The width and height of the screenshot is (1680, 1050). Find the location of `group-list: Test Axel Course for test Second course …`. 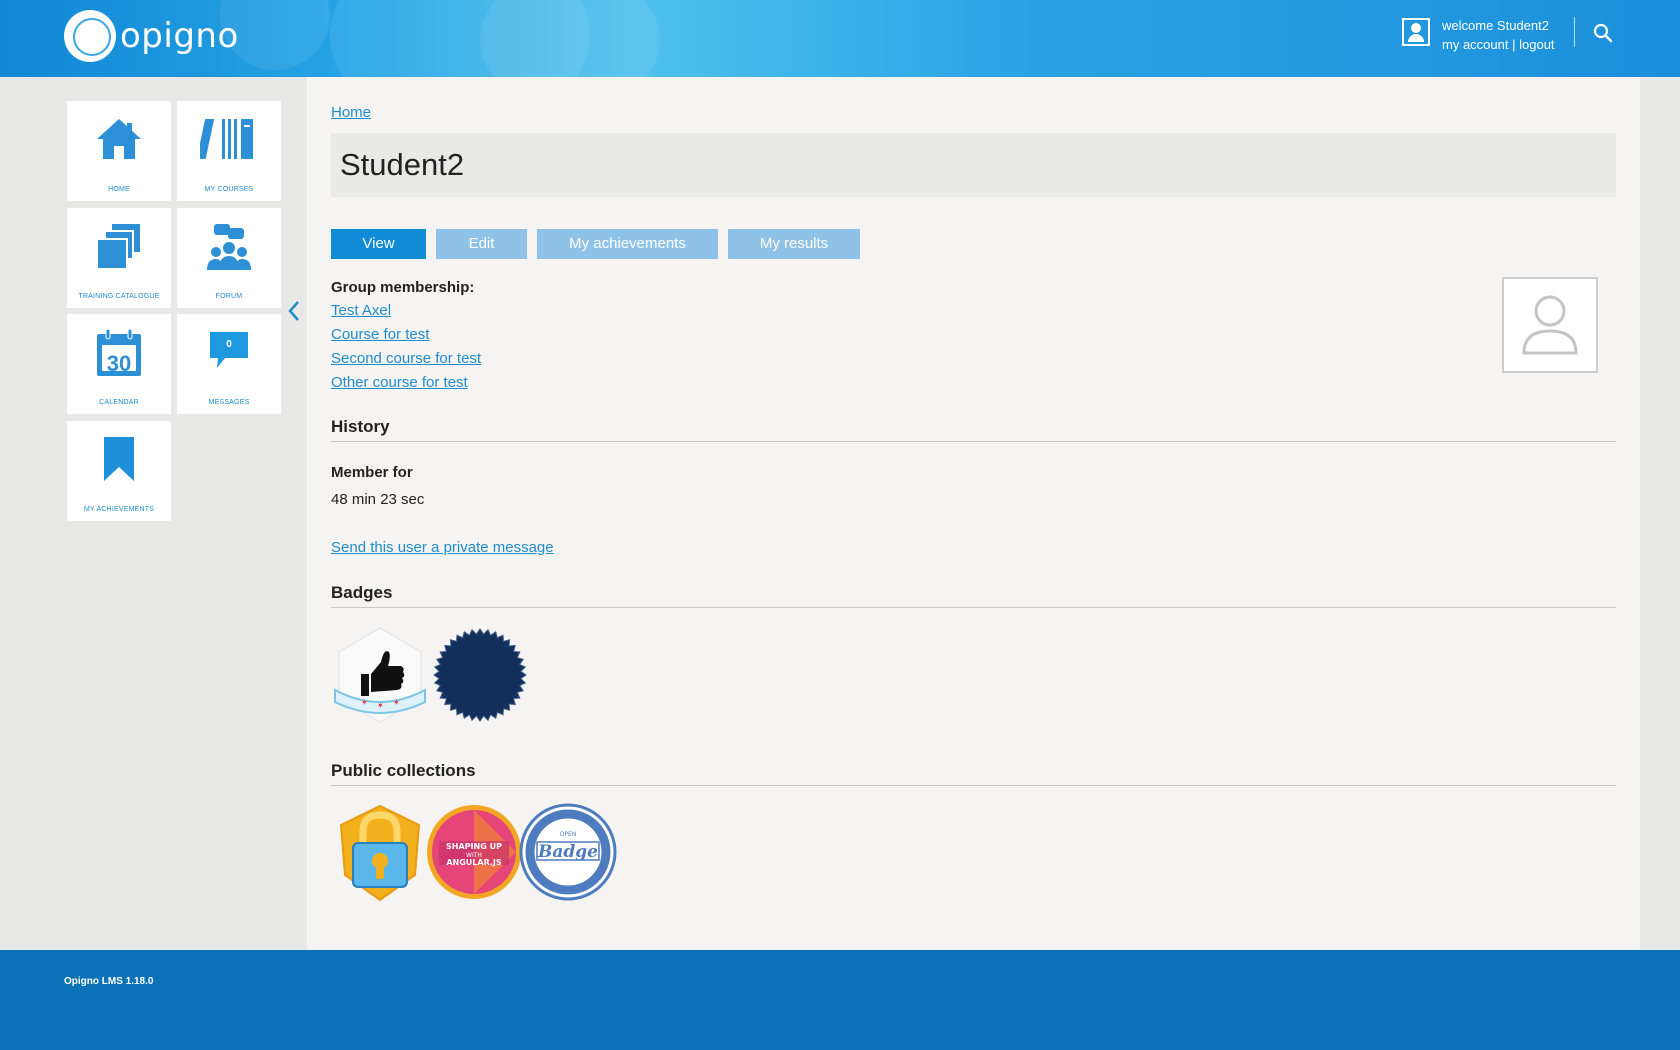

group-list: Test Axel Course for test Second course … is located at coordinates (406, 347).